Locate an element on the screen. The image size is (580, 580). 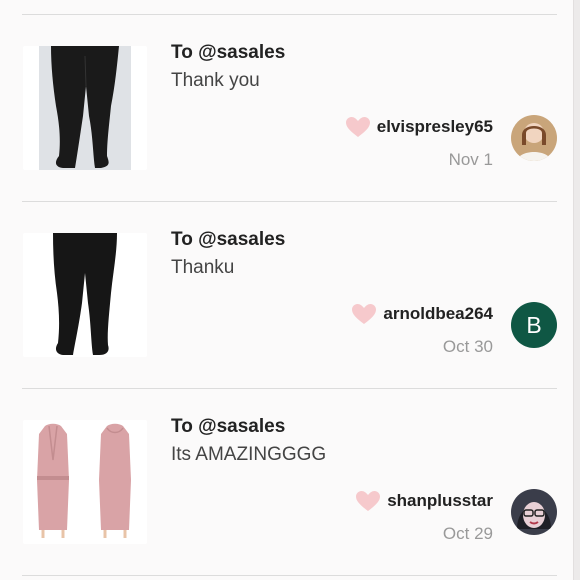
robe-product-image is located at coordinates (85, 482).